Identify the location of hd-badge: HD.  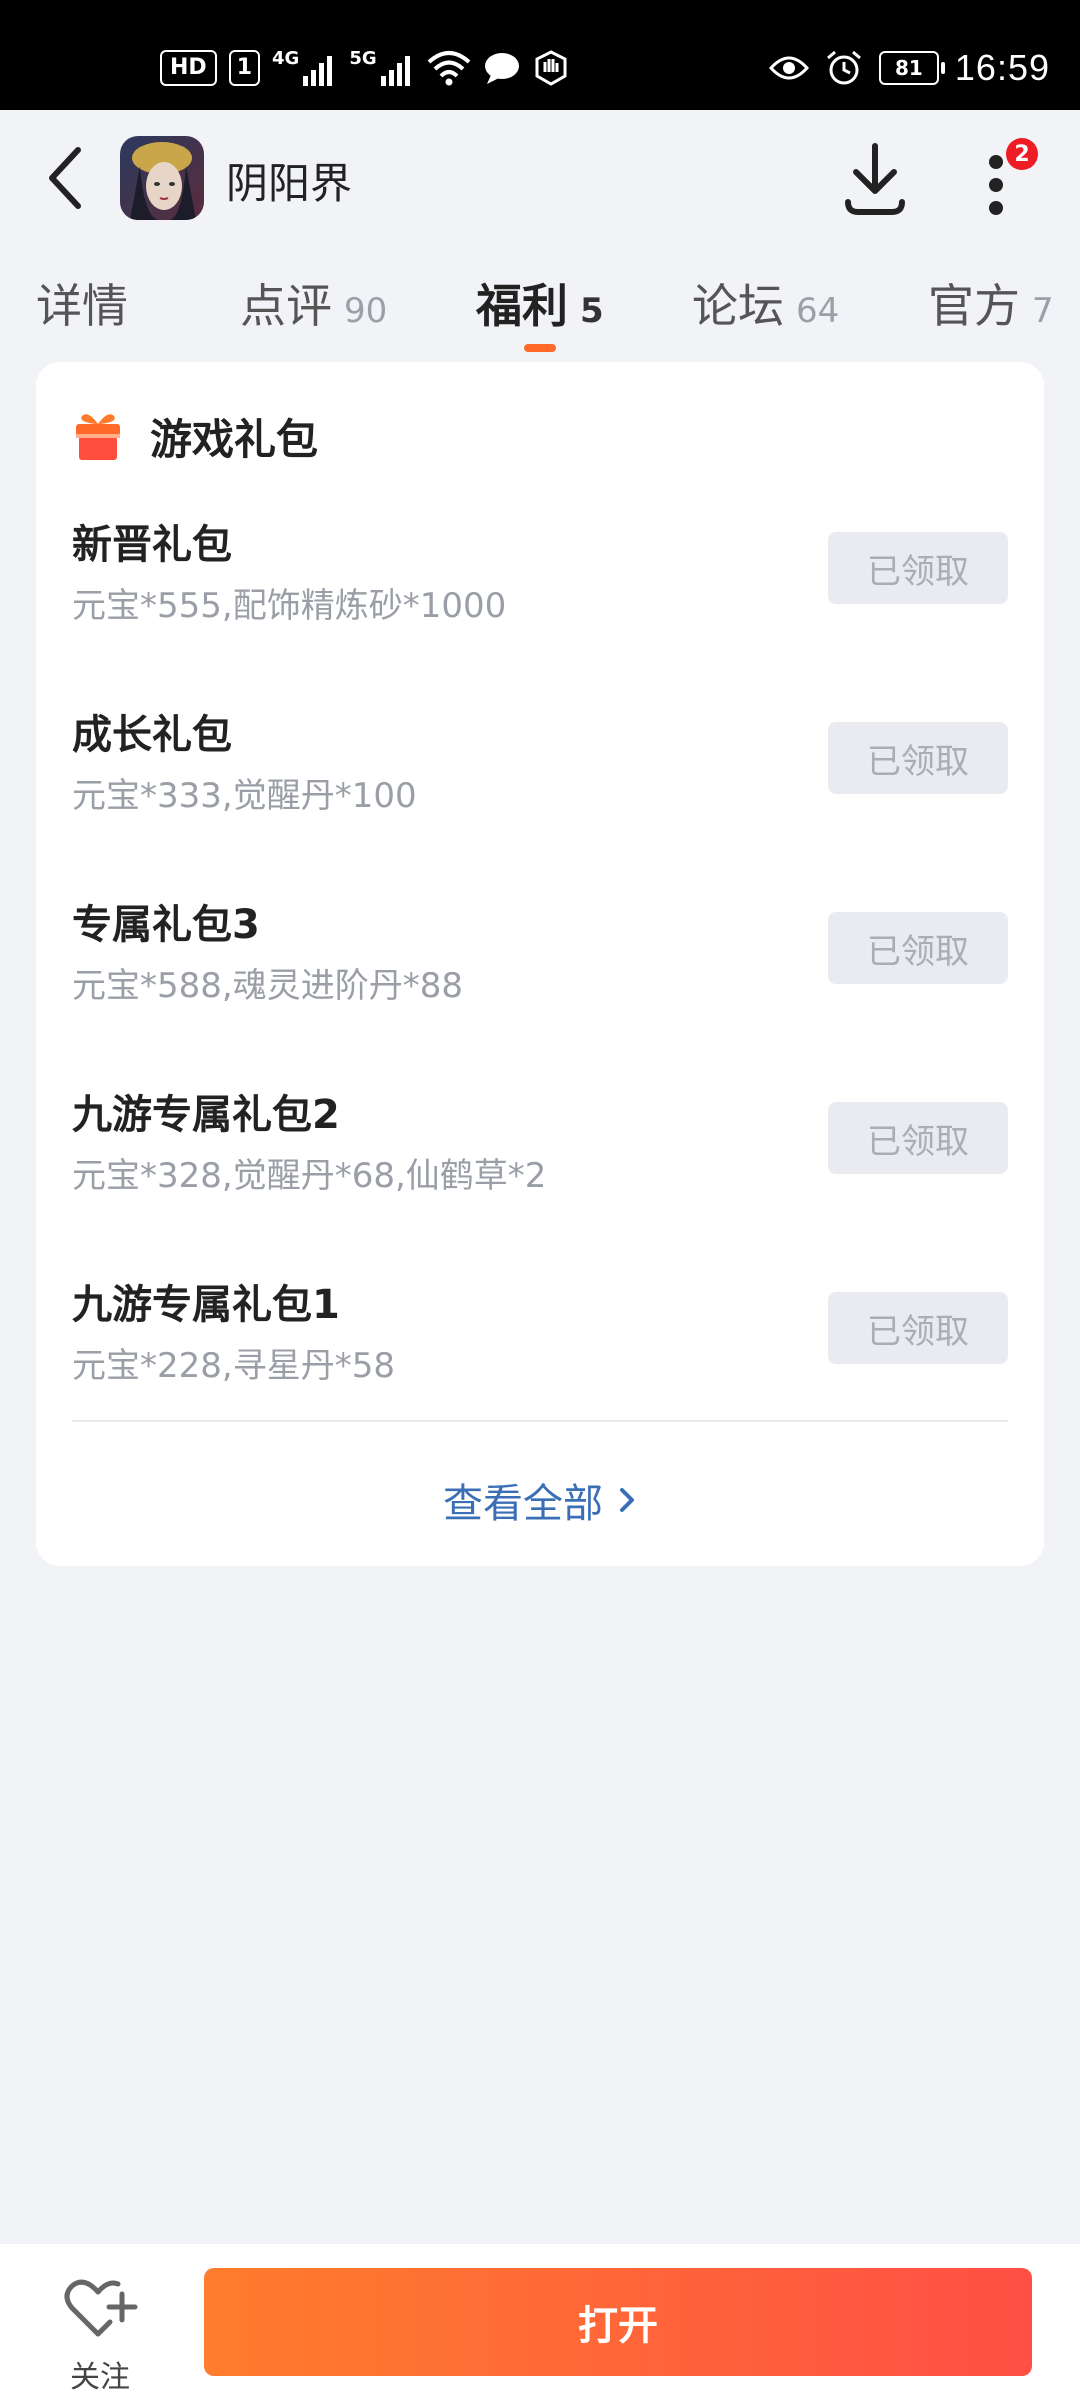
(188, 68).